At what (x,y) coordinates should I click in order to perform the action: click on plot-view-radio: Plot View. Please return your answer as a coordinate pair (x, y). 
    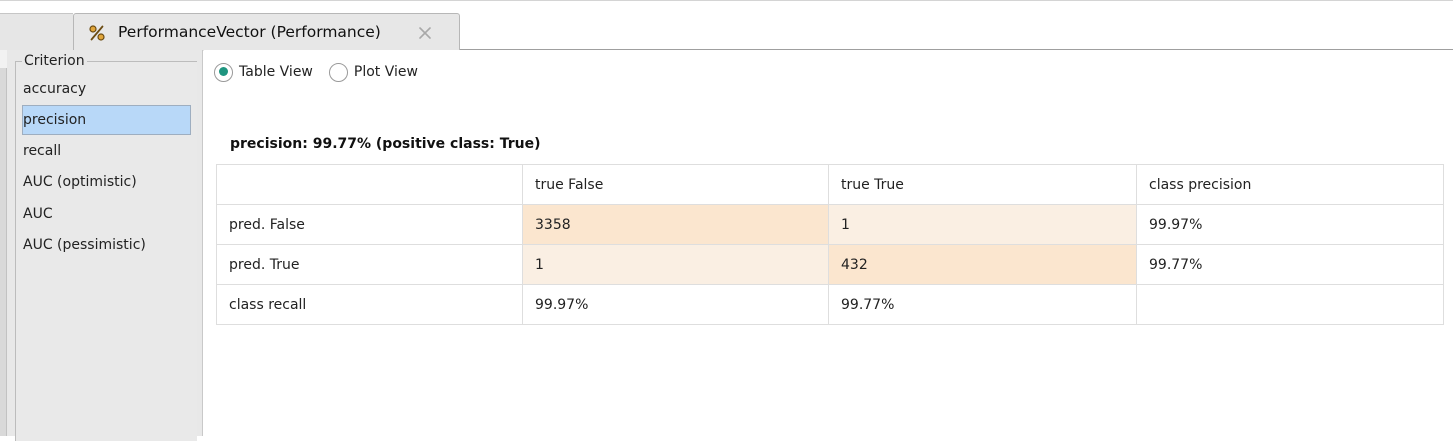
    Looking at the image, I should click on (373, 72).